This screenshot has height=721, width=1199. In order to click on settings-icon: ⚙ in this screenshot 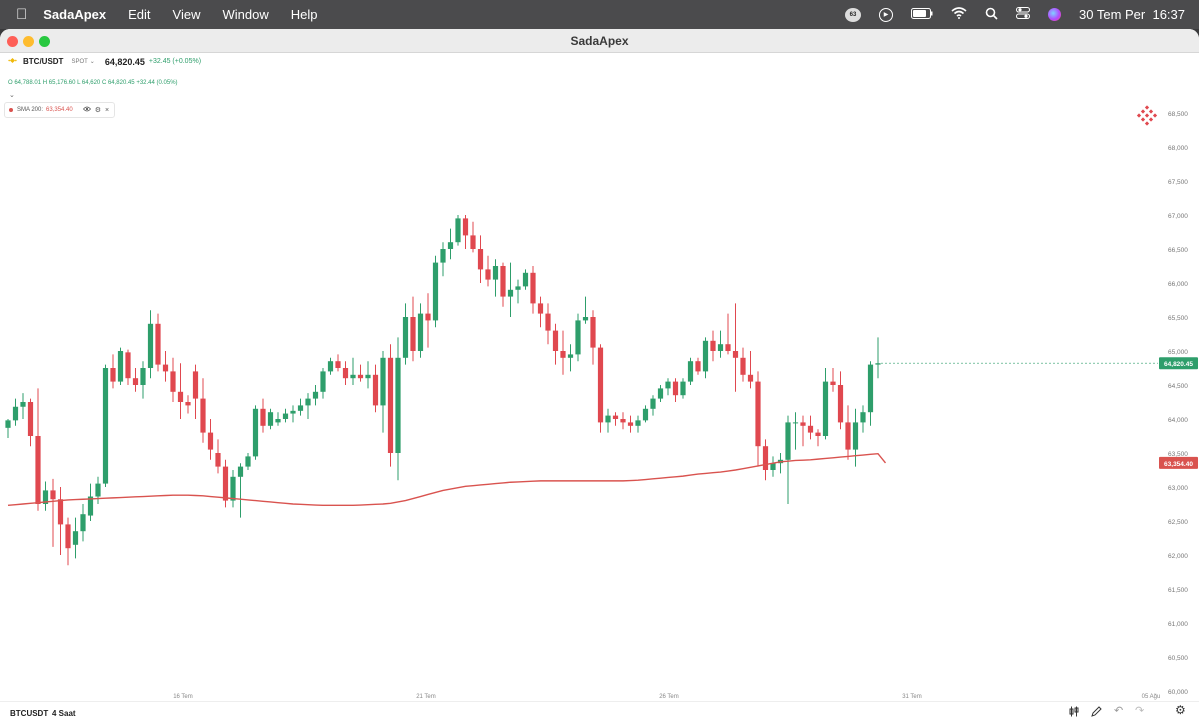, I will do `click(1180, 710)`.